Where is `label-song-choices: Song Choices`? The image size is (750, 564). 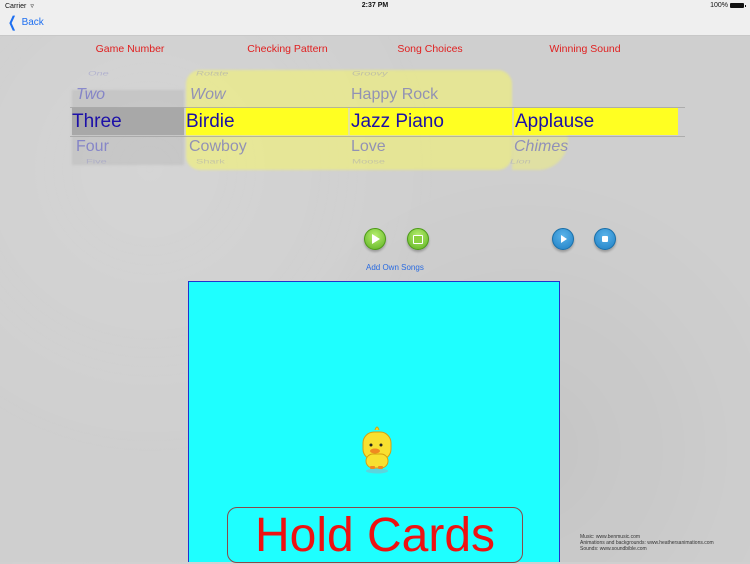 label-song-choices: Song Choices is located at coordinates (430, 49).